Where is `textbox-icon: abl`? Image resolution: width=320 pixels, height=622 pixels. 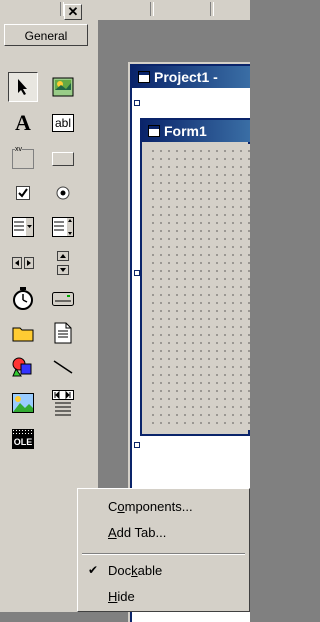
textbox-icon: abl is located at coordinates (62, 123).